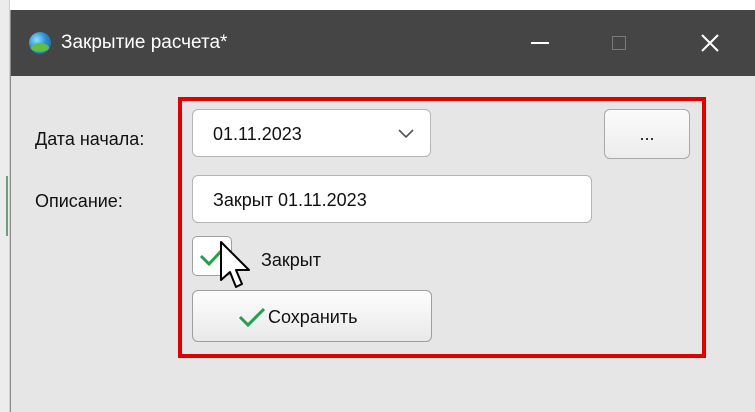 This screenshot has height=412, width=755. I want to click on description-label: Описание:, so click(79, 201).